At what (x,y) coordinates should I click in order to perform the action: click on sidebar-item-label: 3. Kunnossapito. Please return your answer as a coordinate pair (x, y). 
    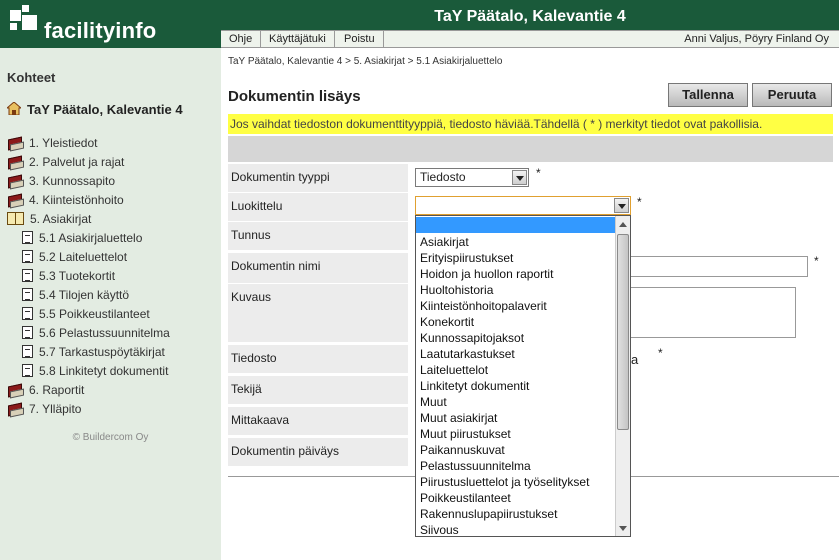
    Looking at the image, I should click on (72, 181).